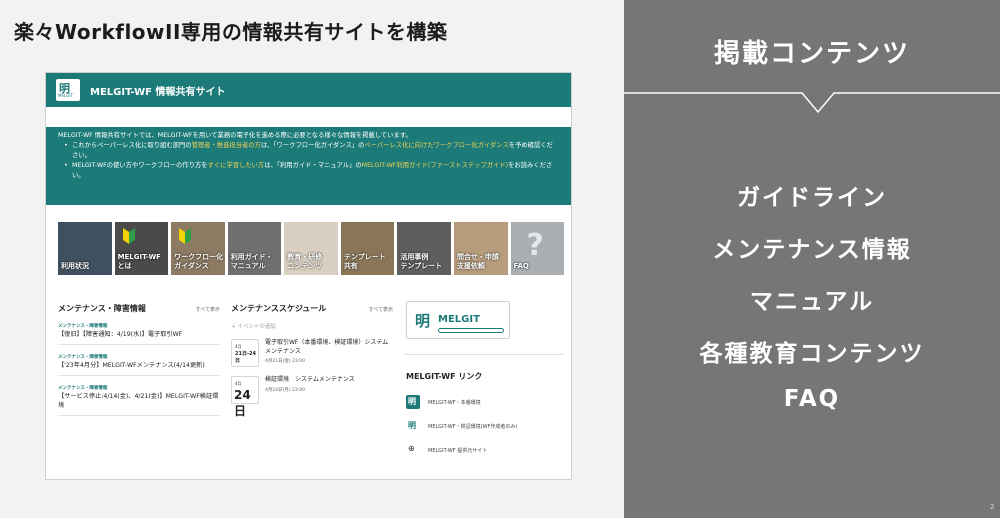 This screenshot has height=518, width=1000. Describe the element at coordinates (535, 245) in the screenshot. I see `question-mark-icon: ?` at that location.